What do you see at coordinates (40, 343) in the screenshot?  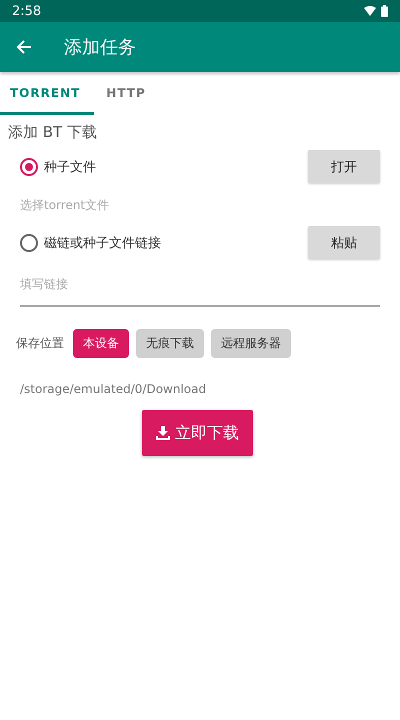 I see `save-location-label: 保存位置` at bounding box center [40, 343].